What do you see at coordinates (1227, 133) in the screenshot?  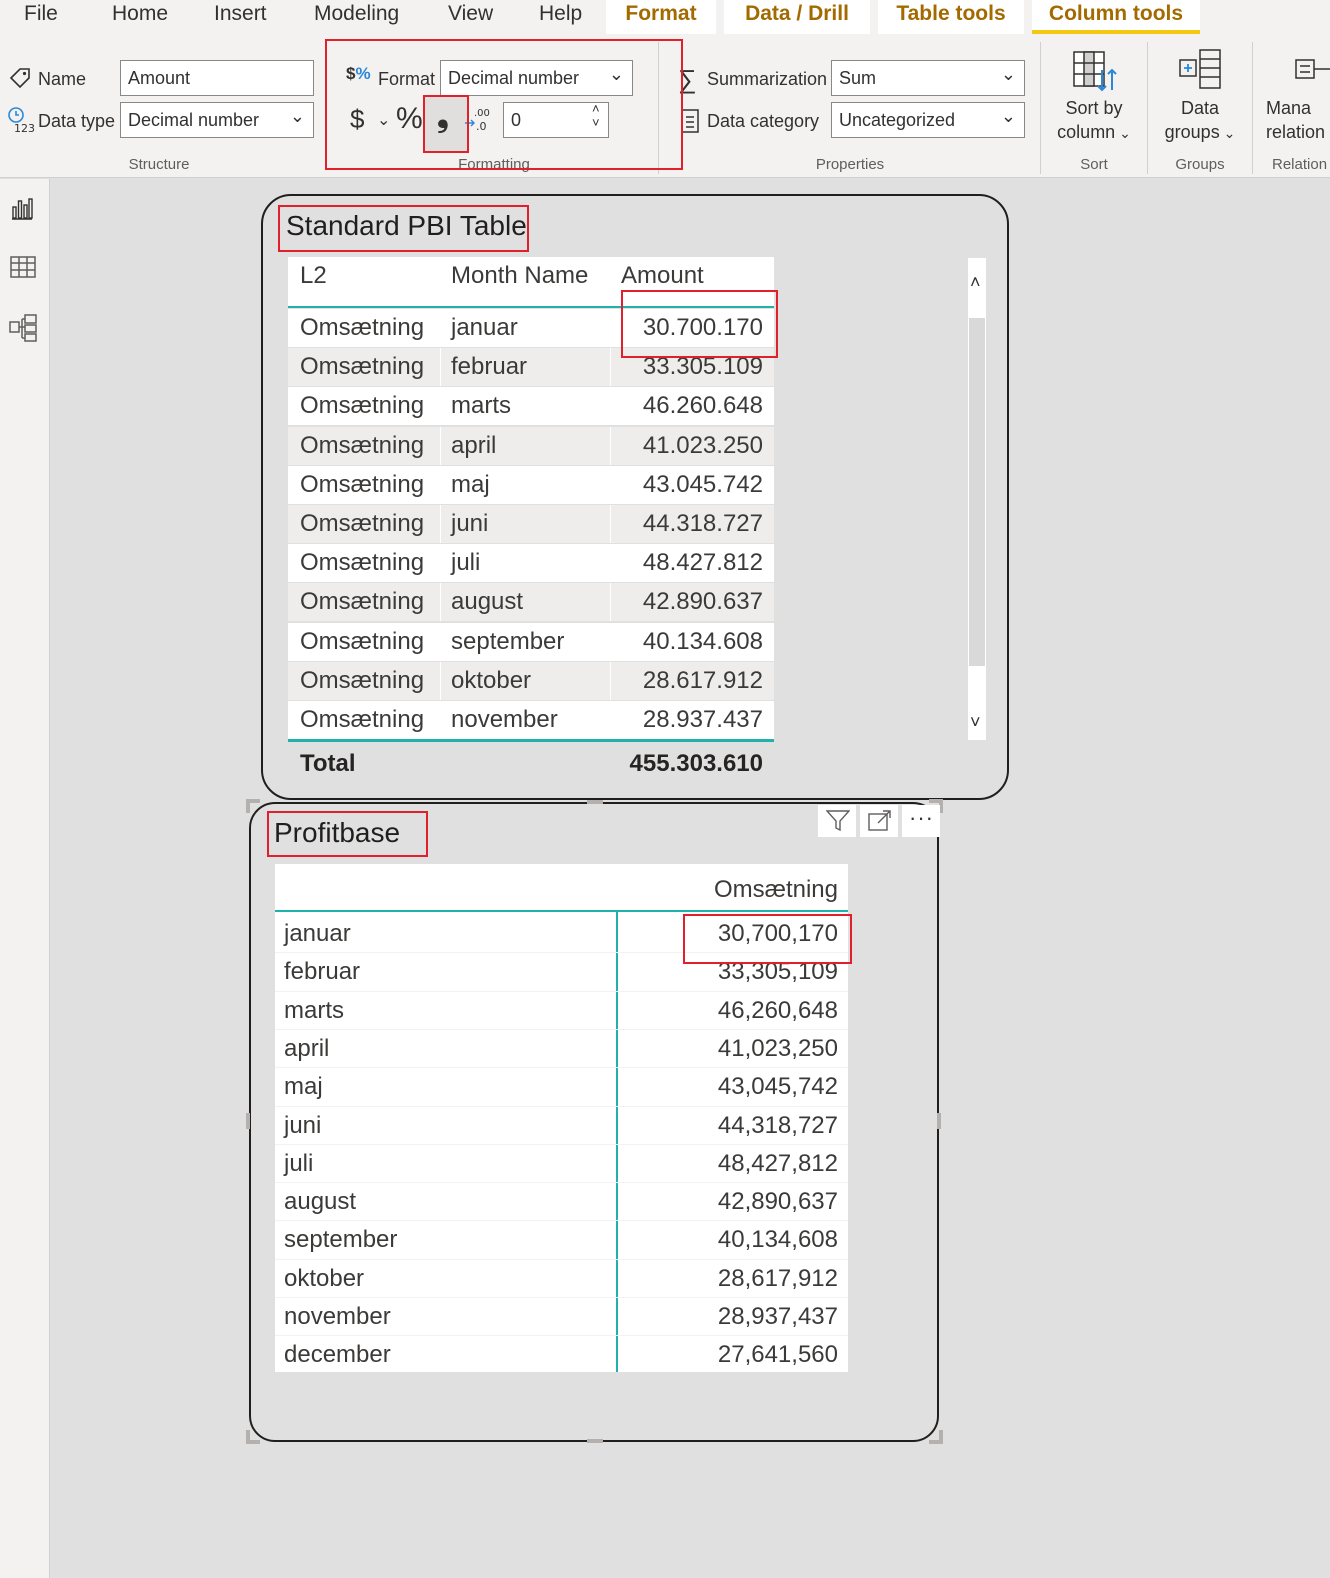 I see `chevron-down-icon: ⌄` at bounding box center [1227, 133].